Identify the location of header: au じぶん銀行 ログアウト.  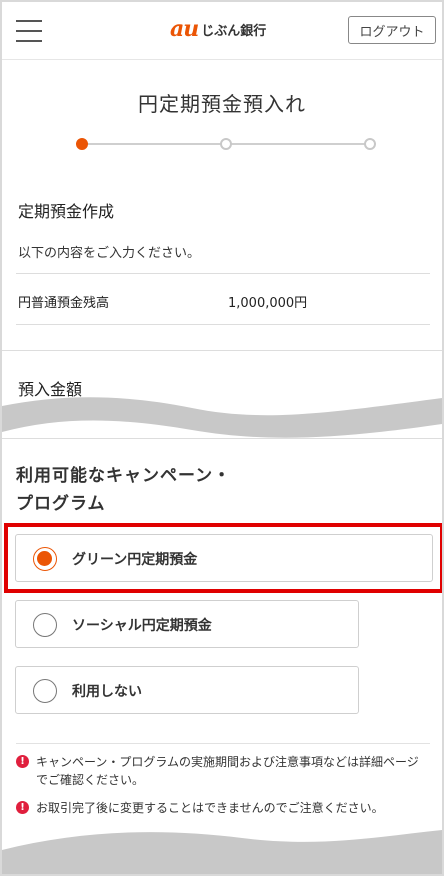
(222, 31).